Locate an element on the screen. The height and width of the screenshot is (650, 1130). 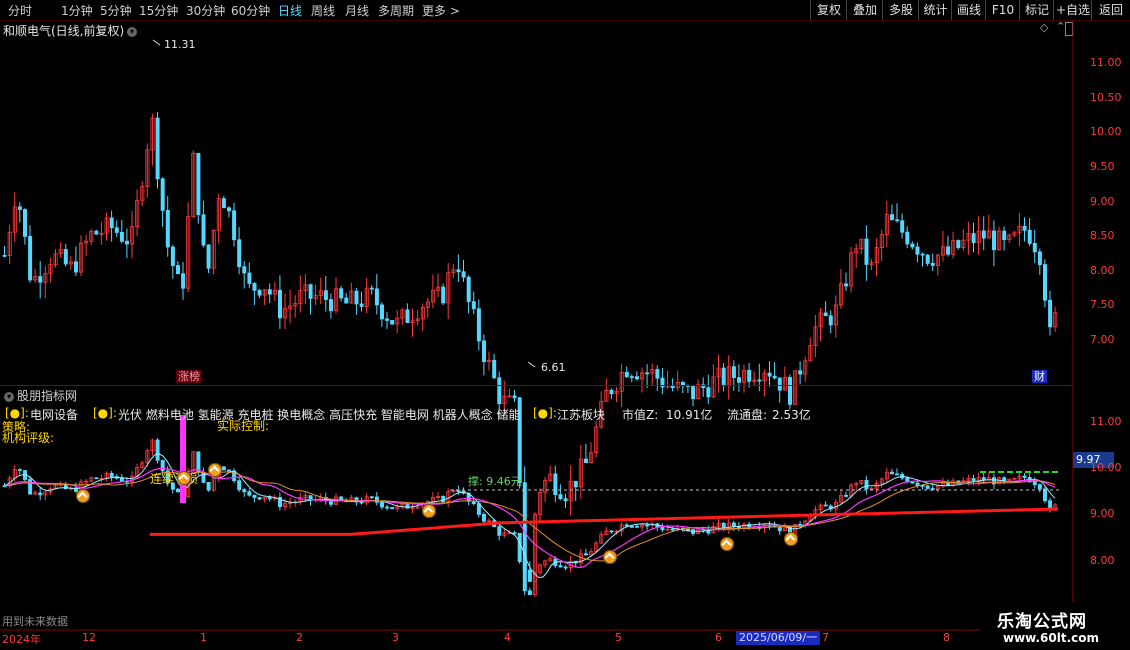
indicator-name: 股朋指标网 is located at coordinates (47, 396).